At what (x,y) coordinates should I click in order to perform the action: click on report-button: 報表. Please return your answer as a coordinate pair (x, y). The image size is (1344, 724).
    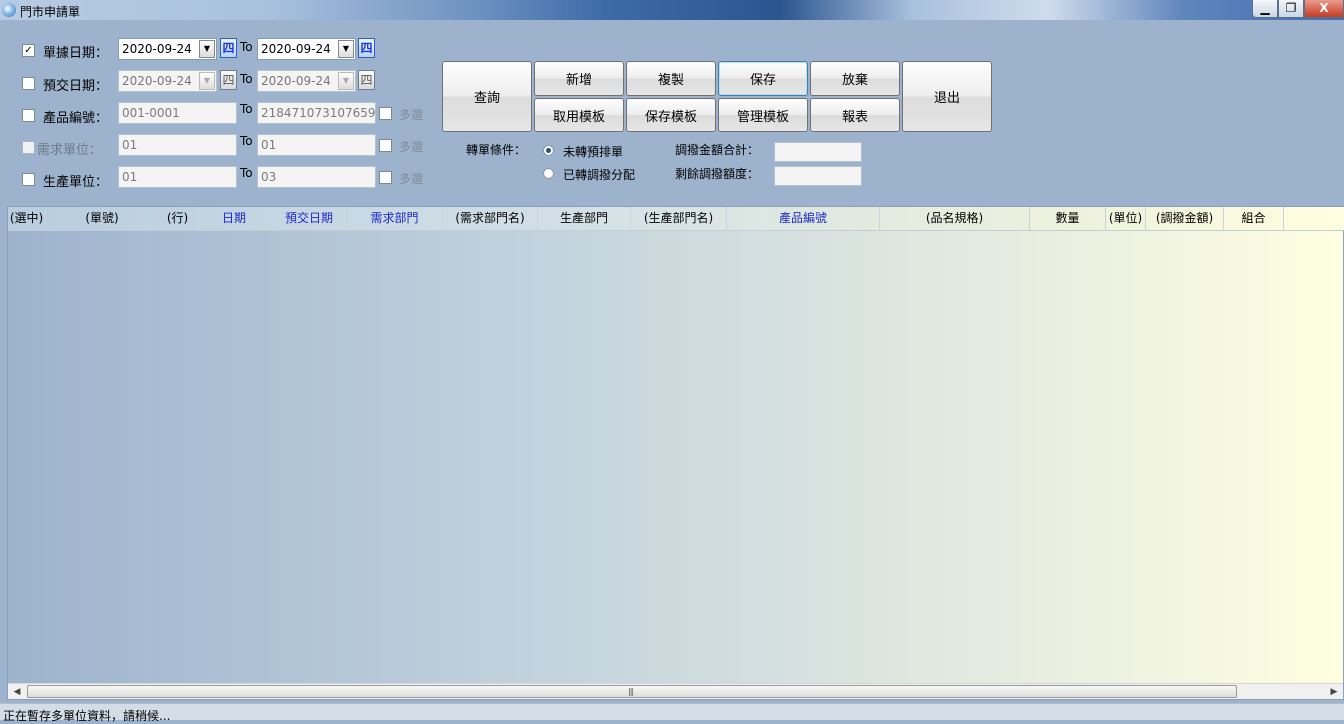
    Looking at the image, I should click on (855, 115).